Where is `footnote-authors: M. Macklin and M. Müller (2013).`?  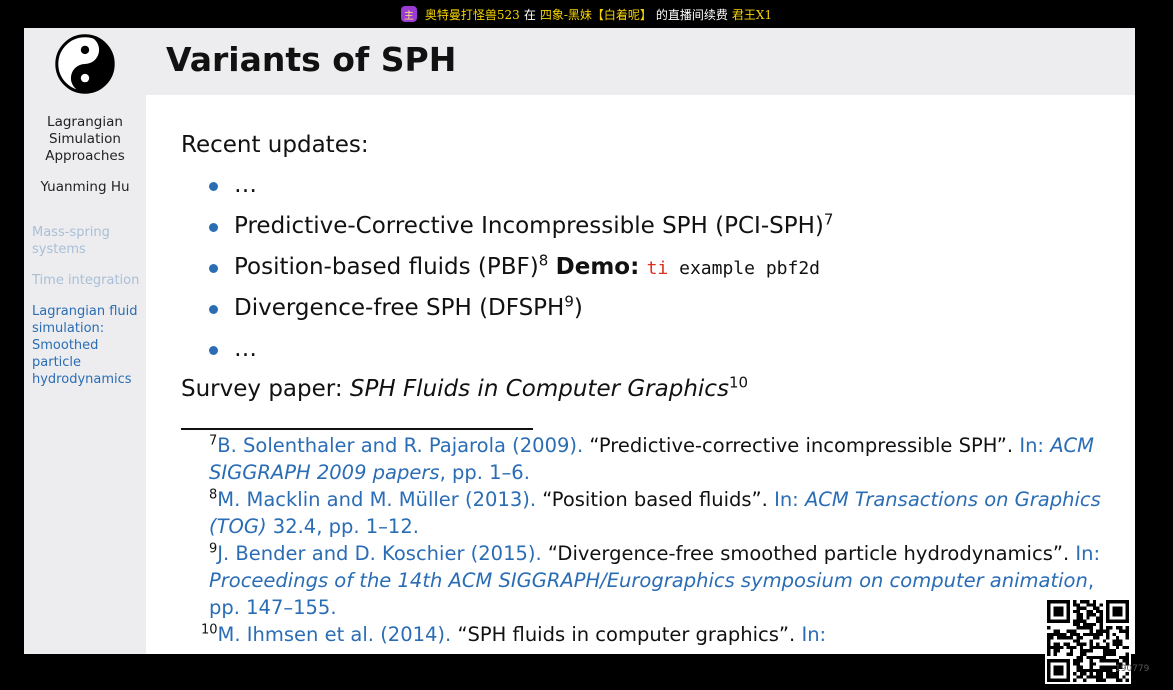
footnote-authors: M. Macklin and M. Müller (2013). is located at coordinates (376, 499).